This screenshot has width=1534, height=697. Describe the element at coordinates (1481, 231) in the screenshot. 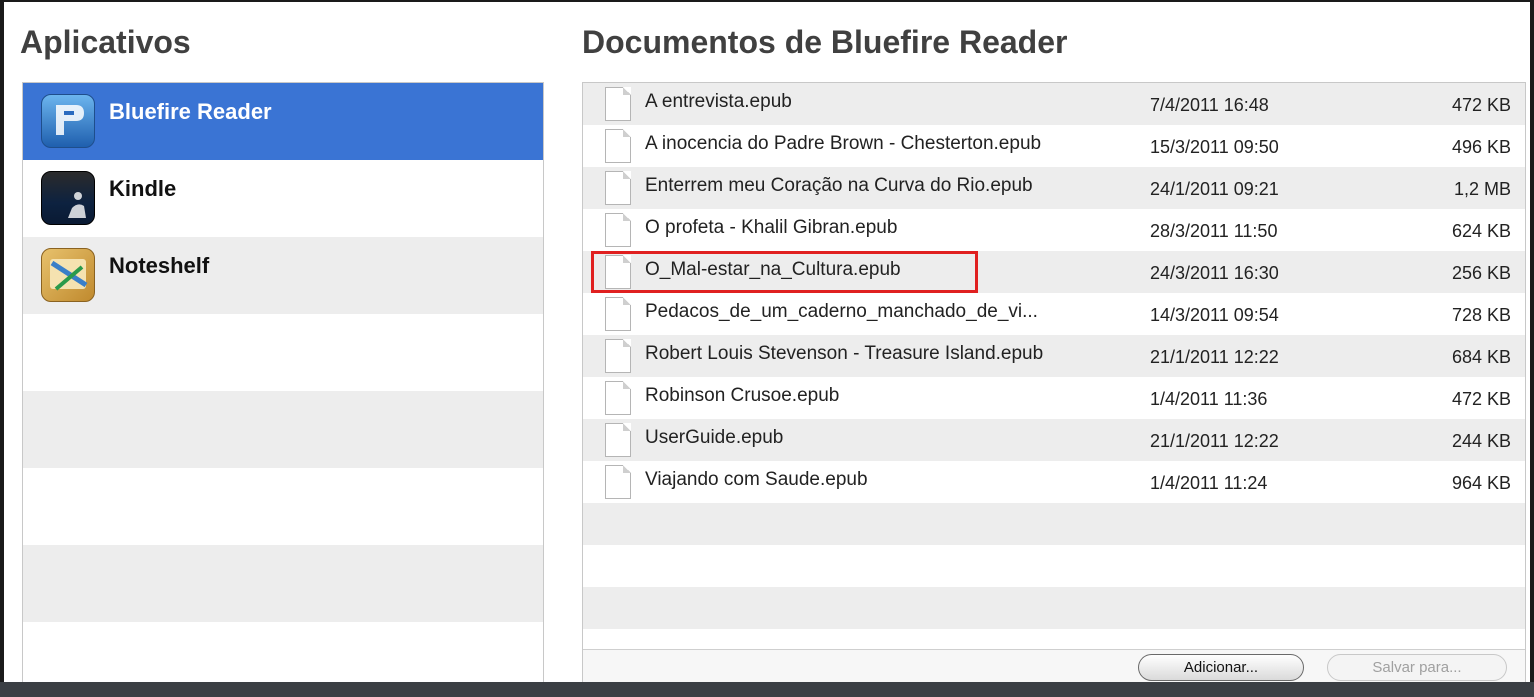

I see `document-size: 624 KB` at that location.